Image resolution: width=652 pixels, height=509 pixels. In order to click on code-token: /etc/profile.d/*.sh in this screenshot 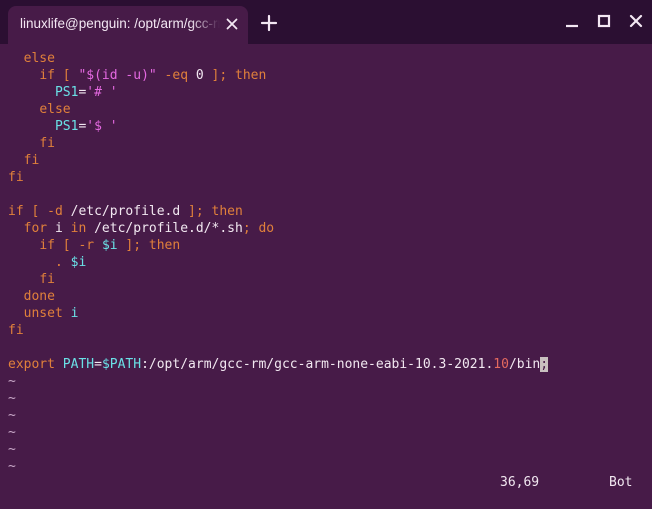, I will do `click(168, 228)`.